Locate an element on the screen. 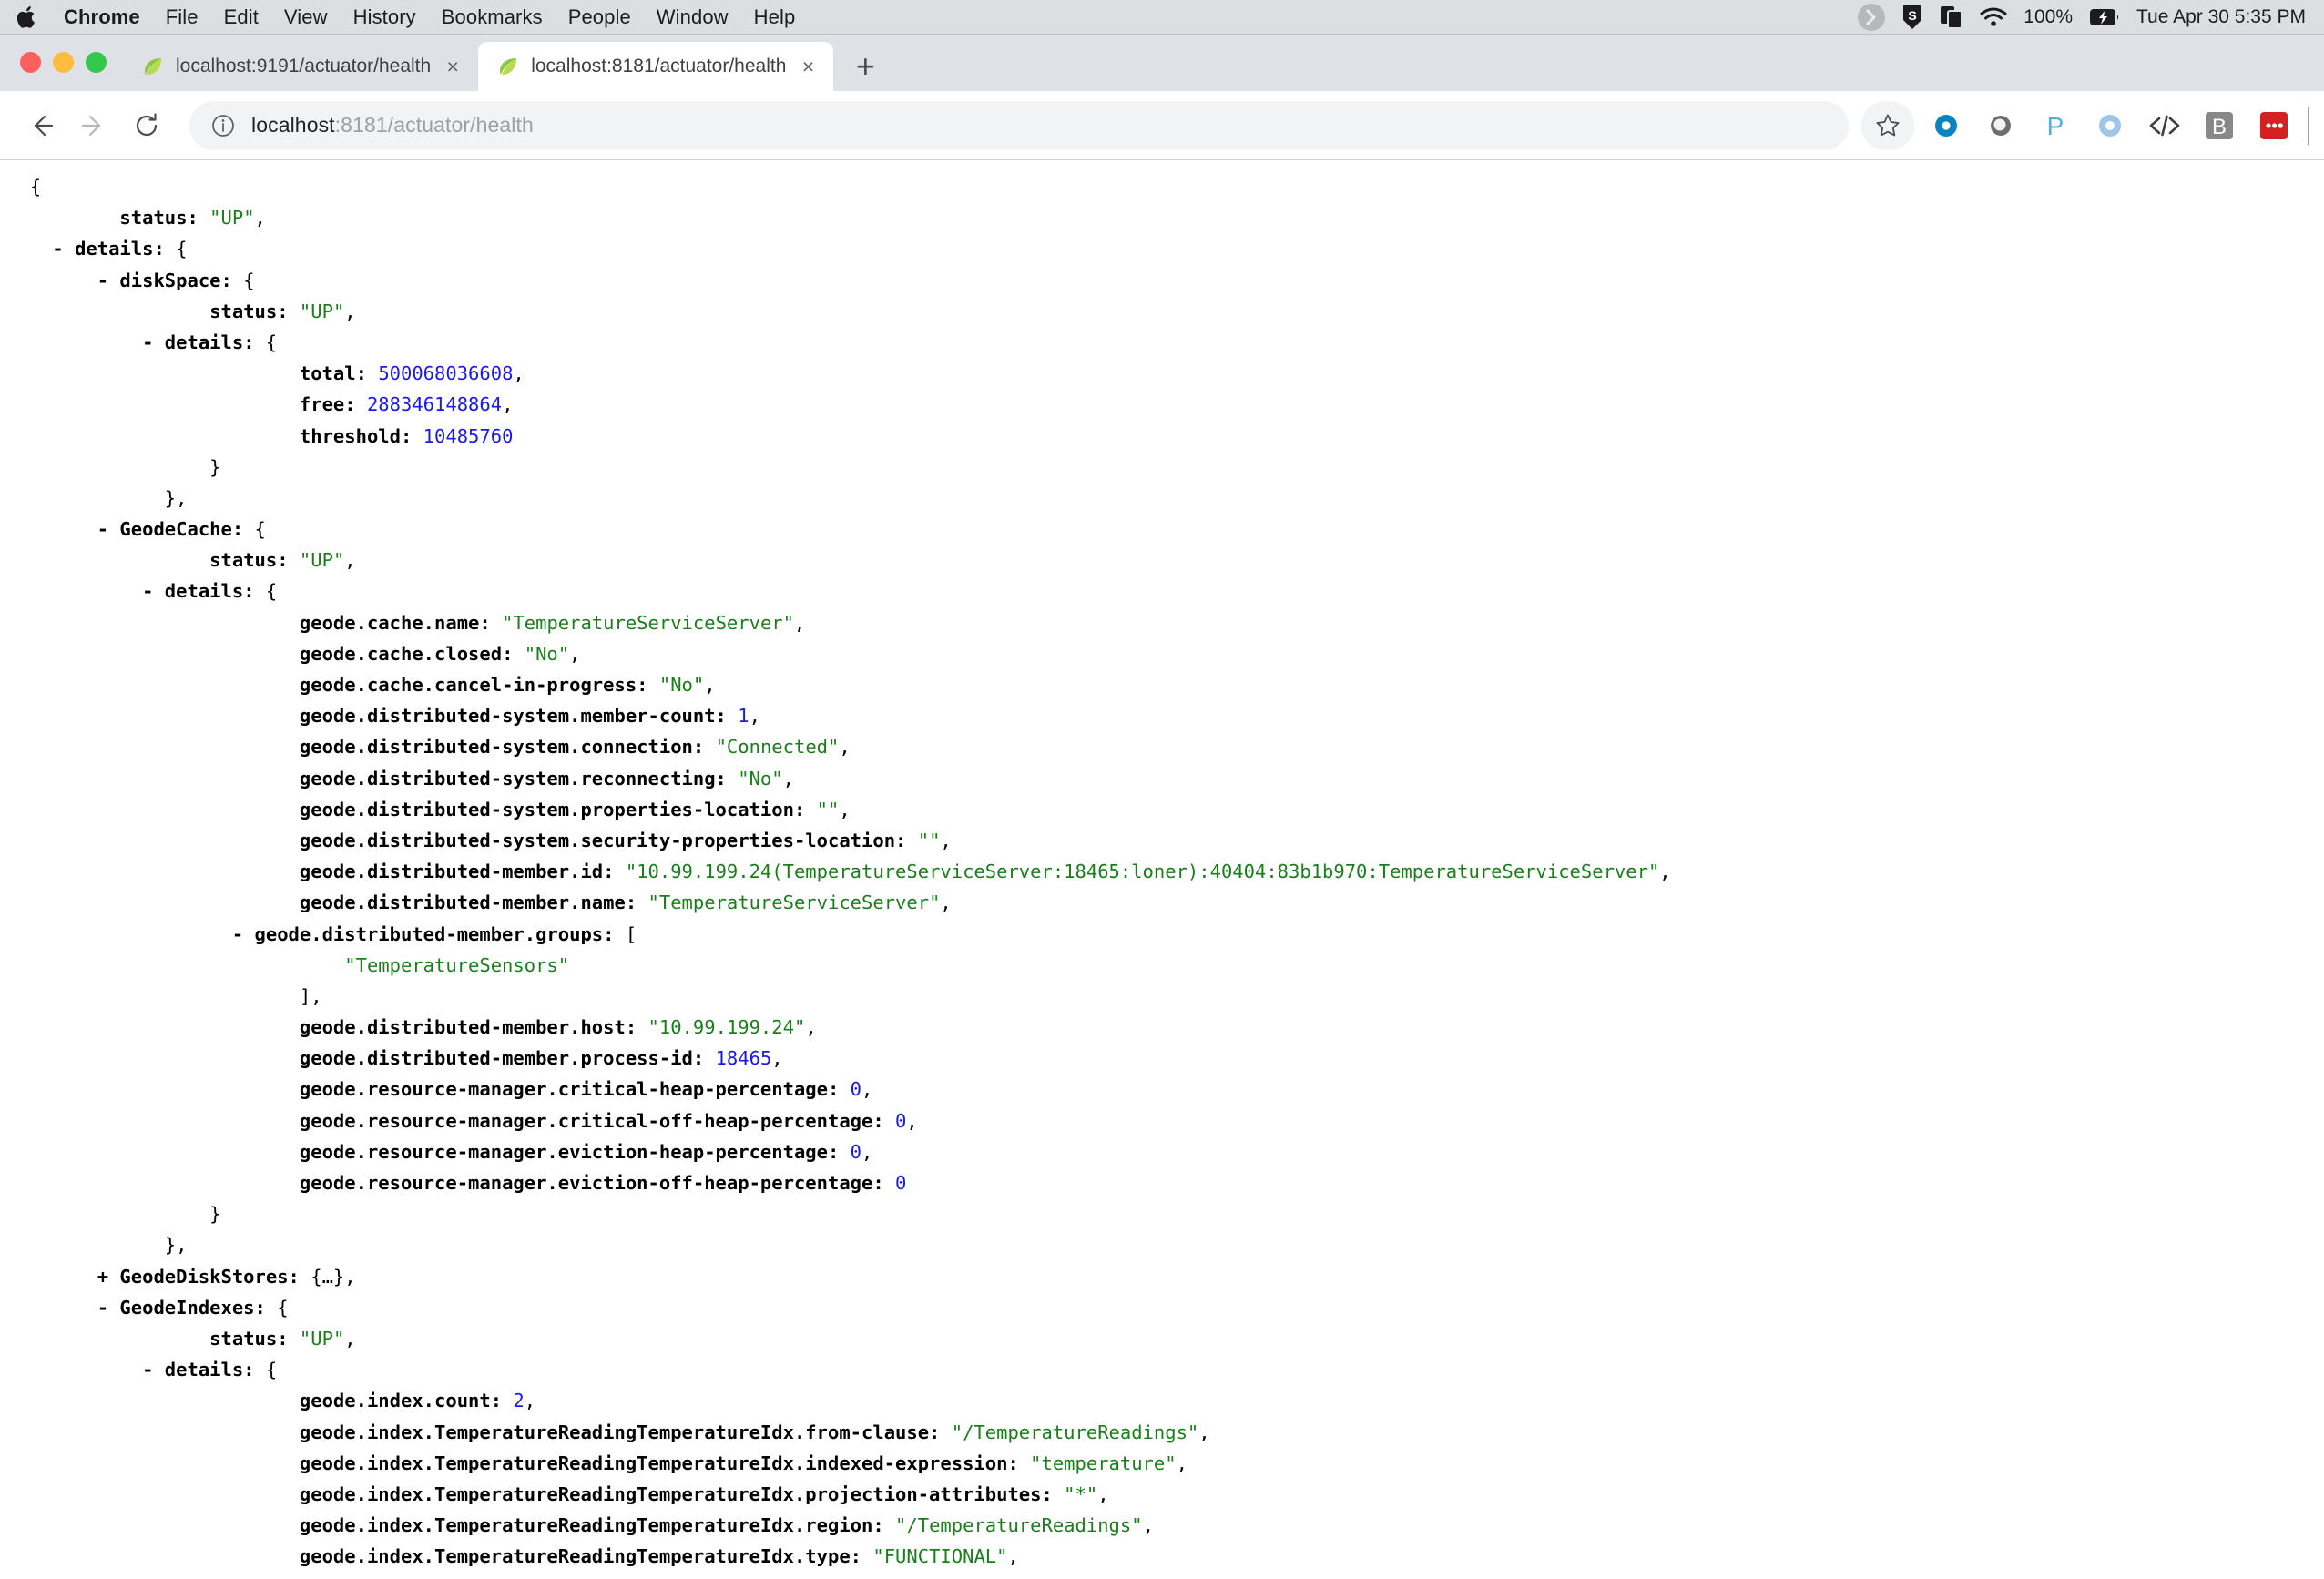  menu-history: History is located at coordinates (385, 17).